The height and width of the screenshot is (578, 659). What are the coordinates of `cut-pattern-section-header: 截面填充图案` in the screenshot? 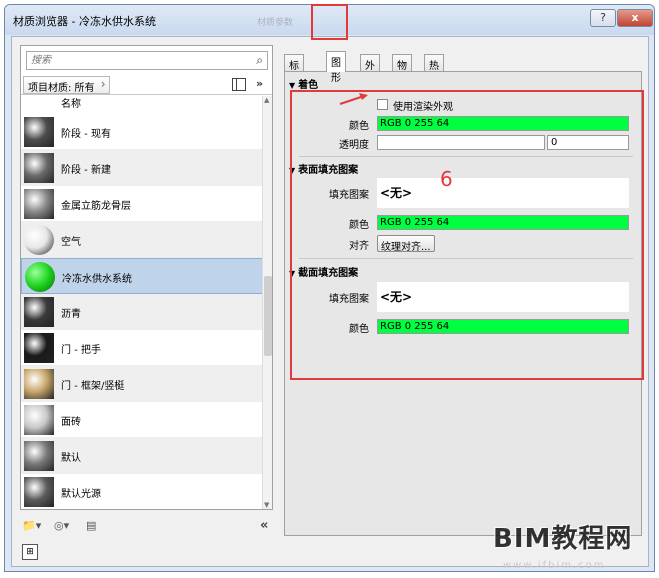 It's located at (323, 271).